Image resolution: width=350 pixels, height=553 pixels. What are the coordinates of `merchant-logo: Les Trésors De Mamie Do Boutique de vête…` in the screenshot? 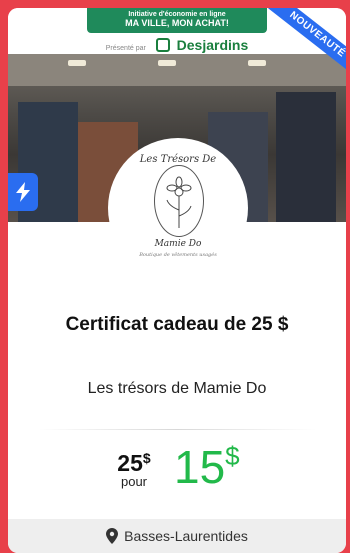 It's located at (178, 208).